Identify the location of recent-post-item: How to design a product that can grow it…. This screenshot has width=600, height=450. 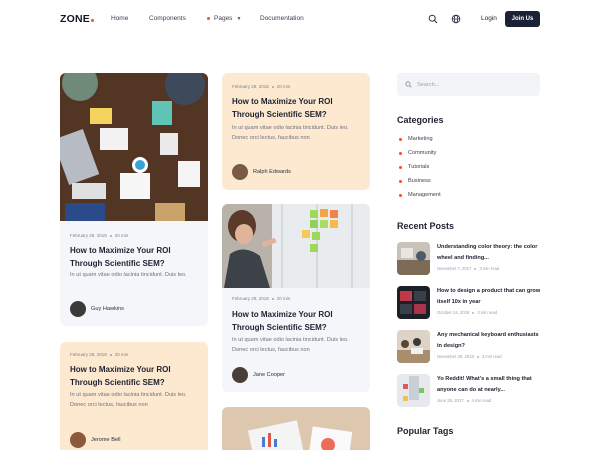
(469, 304).